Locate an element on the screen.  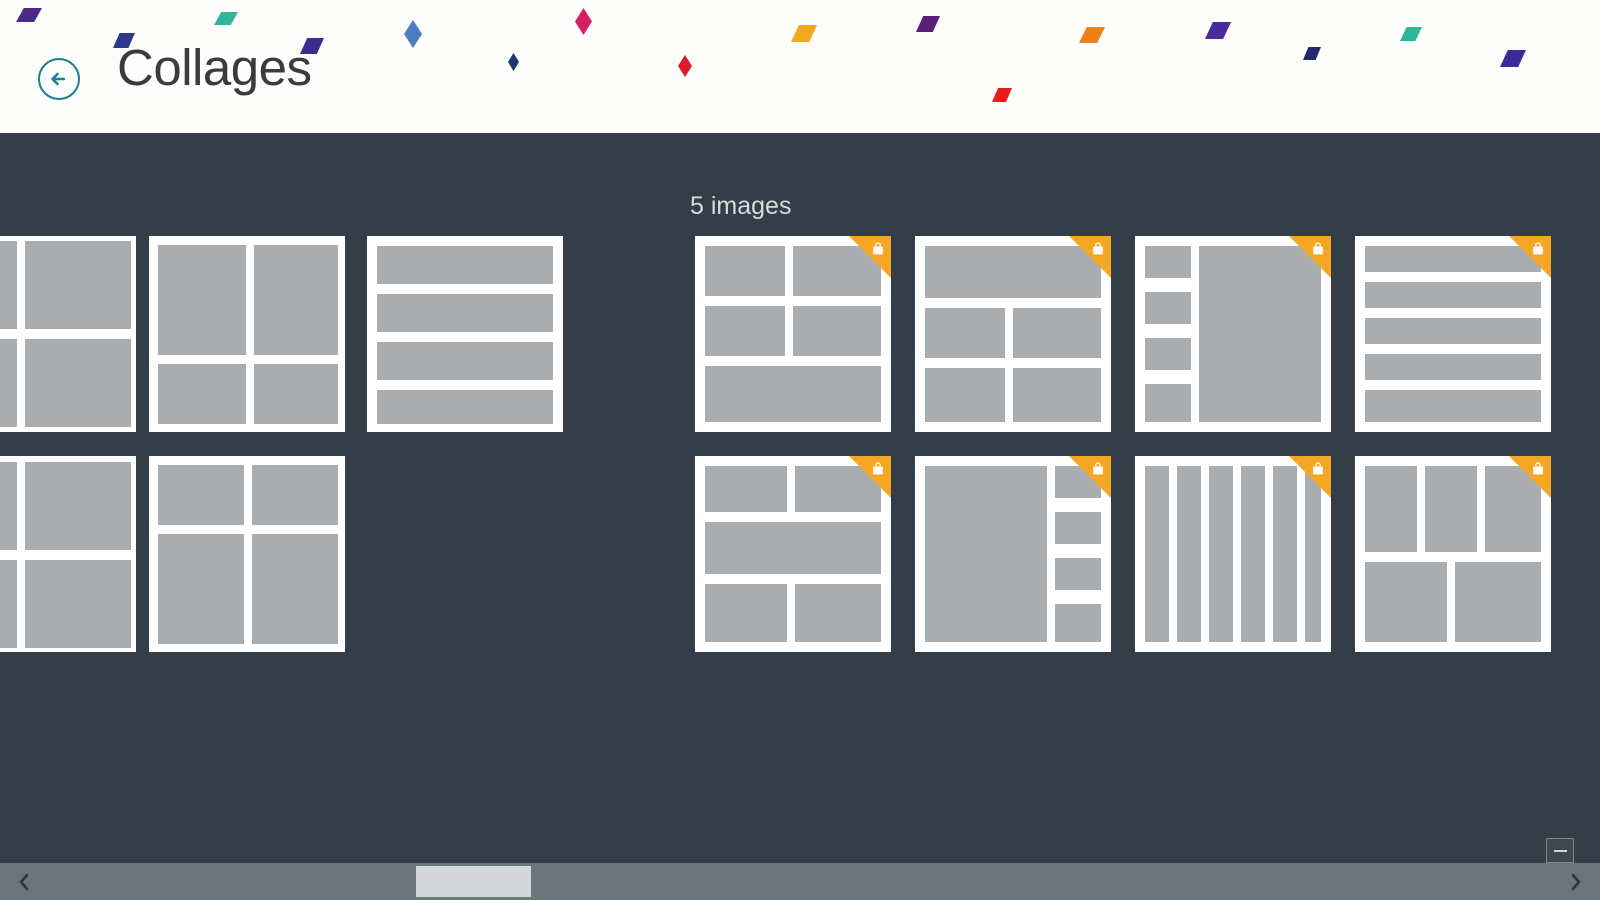
minimize-icon is located at coordinates (1560, 851).